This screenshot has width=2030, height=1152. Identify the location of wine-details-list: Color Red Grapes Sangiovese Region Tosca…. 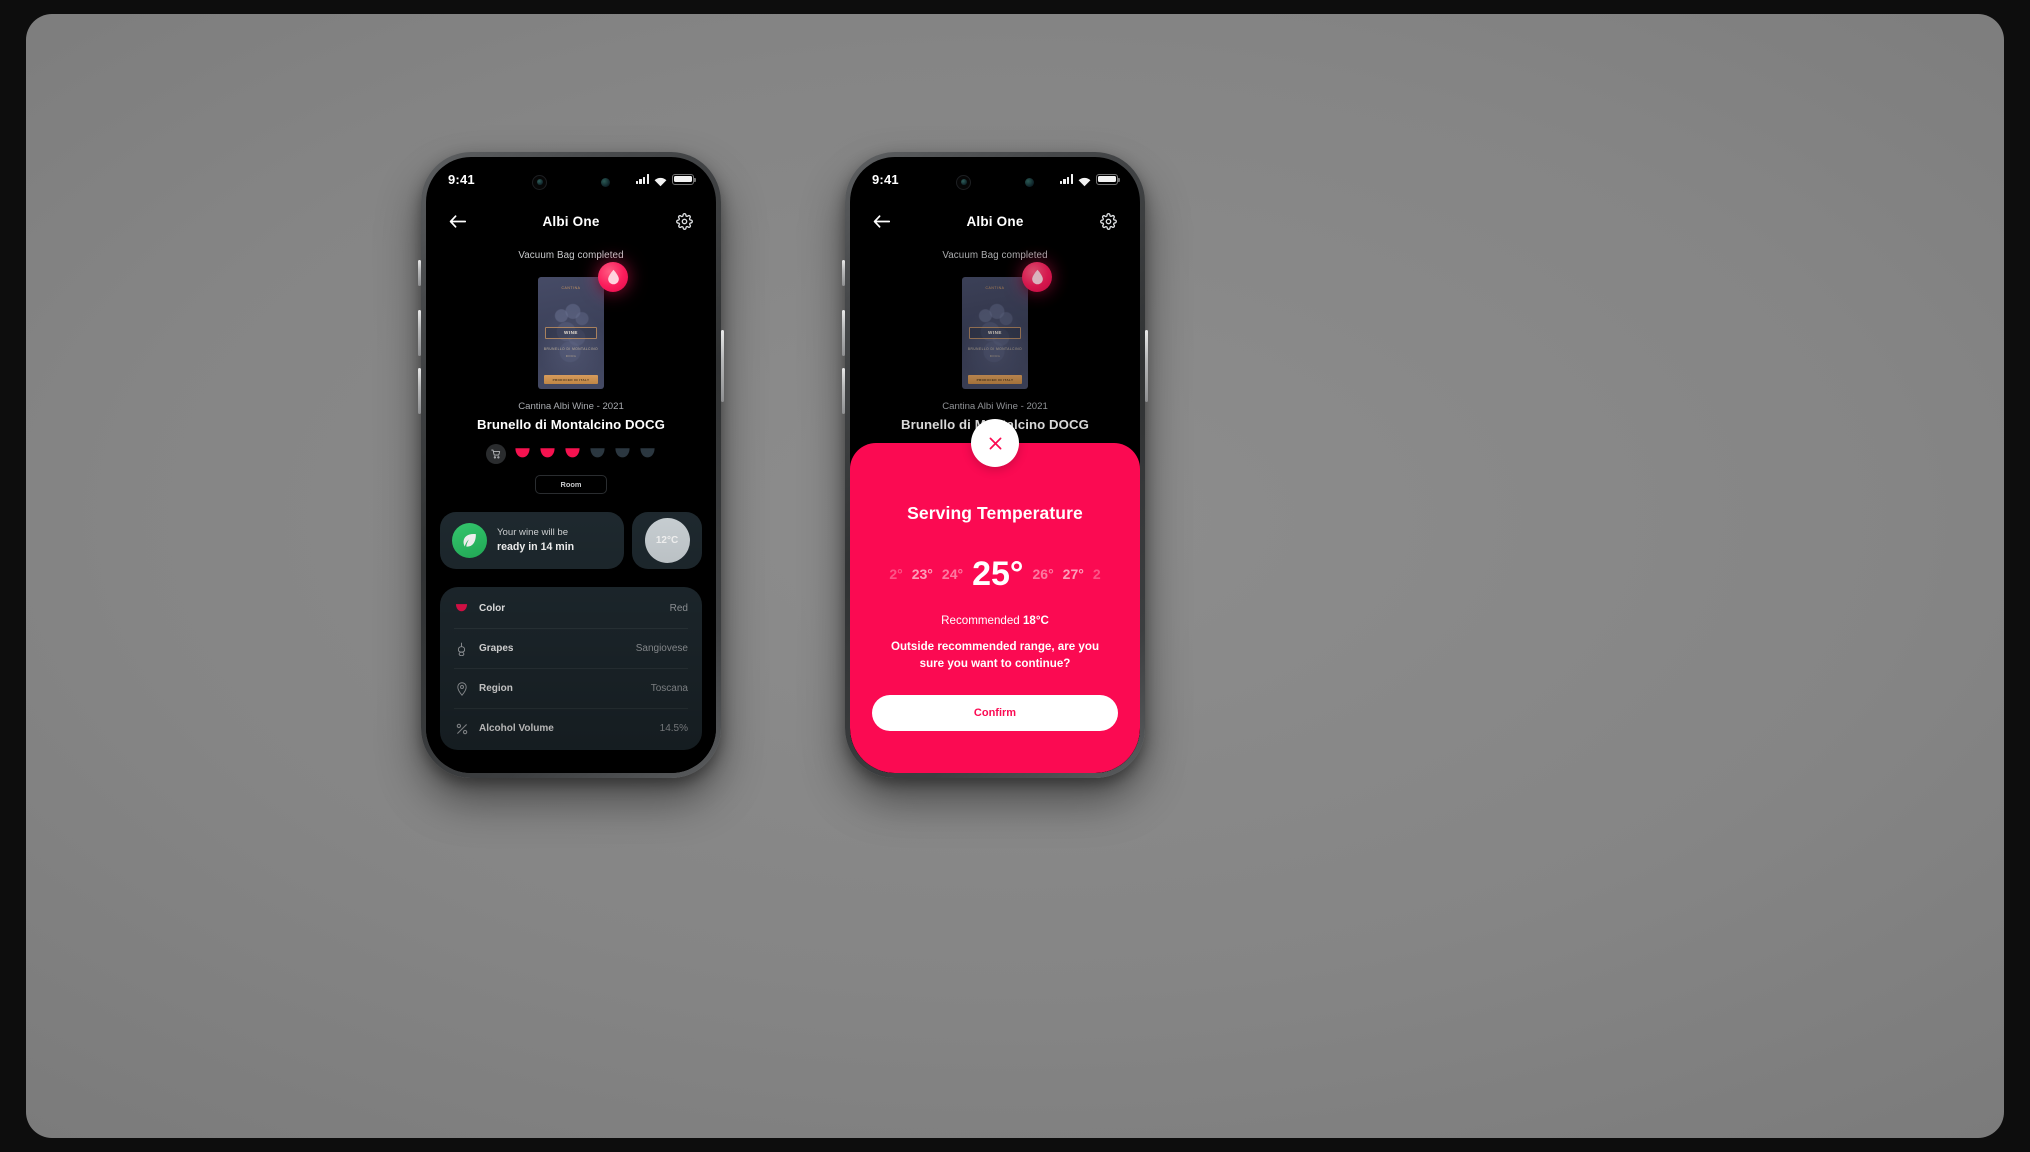
(571, 668).